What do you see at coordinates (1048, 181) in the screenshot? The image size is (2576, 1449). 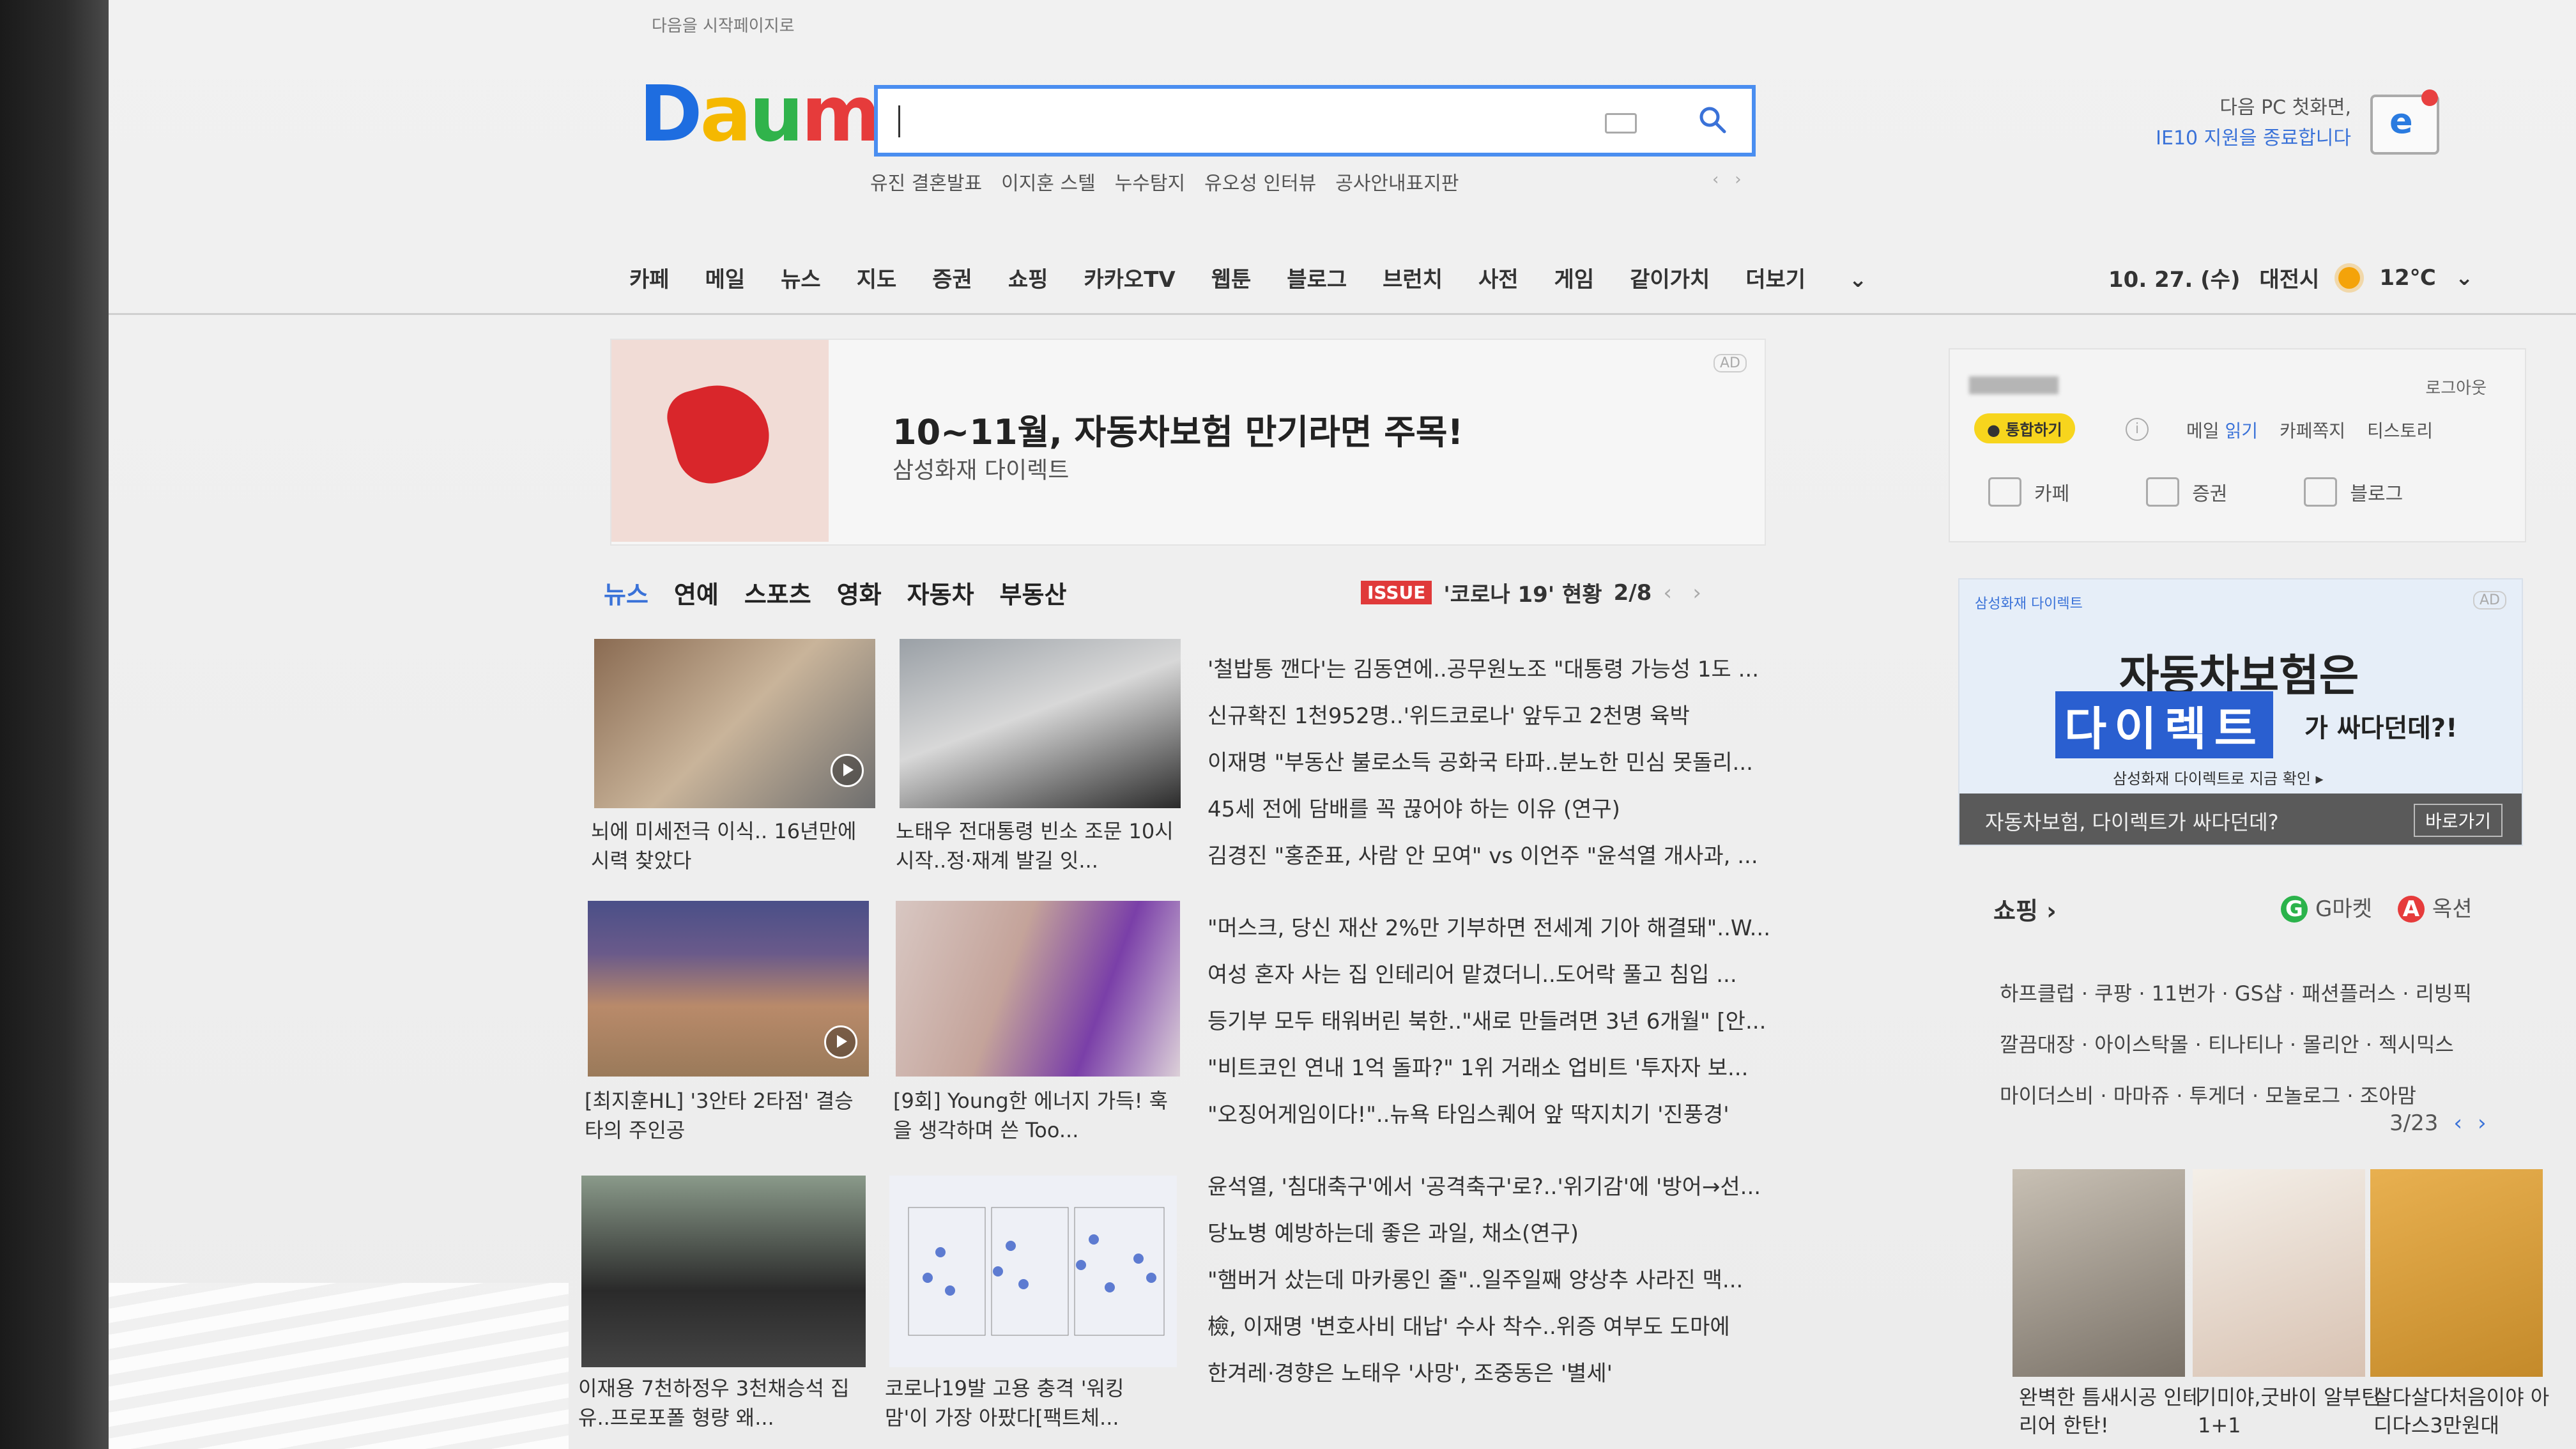 I see `trend-item: 이지훈 스텔` at bounding box center [1048, 181].